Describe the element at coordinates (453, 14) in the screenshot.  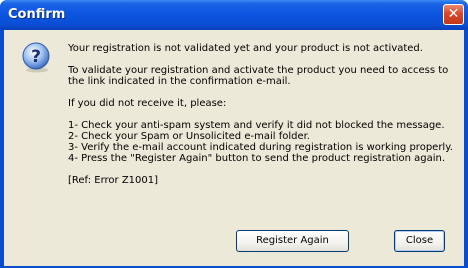
I see `close-window-button: ✕` at that location.